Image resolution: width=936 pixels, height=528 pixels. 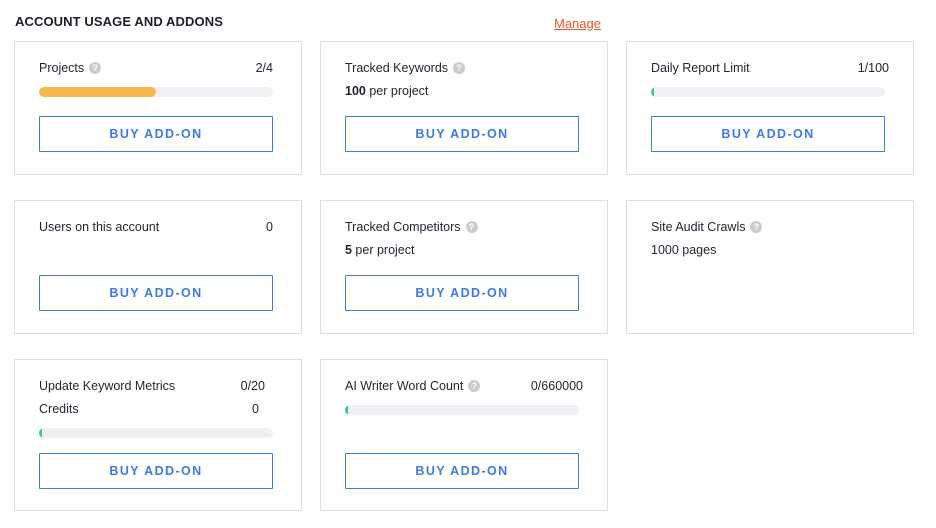 What do you see at coordinates (770, 108) in the screenshot?
I see `card-daily-report-limit: Daily Report Limit 1/100 BUY ADD-ON` at bounding box center [770, 108].